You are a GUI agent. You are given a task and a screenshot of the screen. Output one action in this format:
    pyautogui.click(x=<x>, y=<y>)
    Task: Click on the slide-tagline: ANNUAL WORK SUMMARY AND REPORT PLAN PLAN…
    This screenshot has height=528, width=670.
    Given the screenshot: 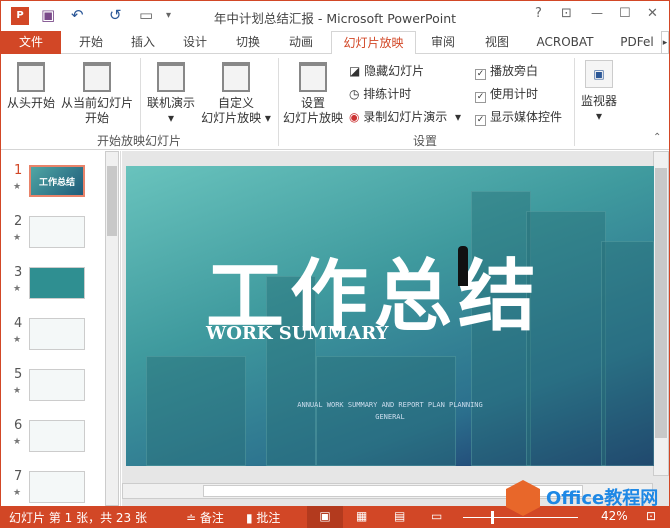 What is the action you would take?
    pyautogui.click(x=390, y=405)
    